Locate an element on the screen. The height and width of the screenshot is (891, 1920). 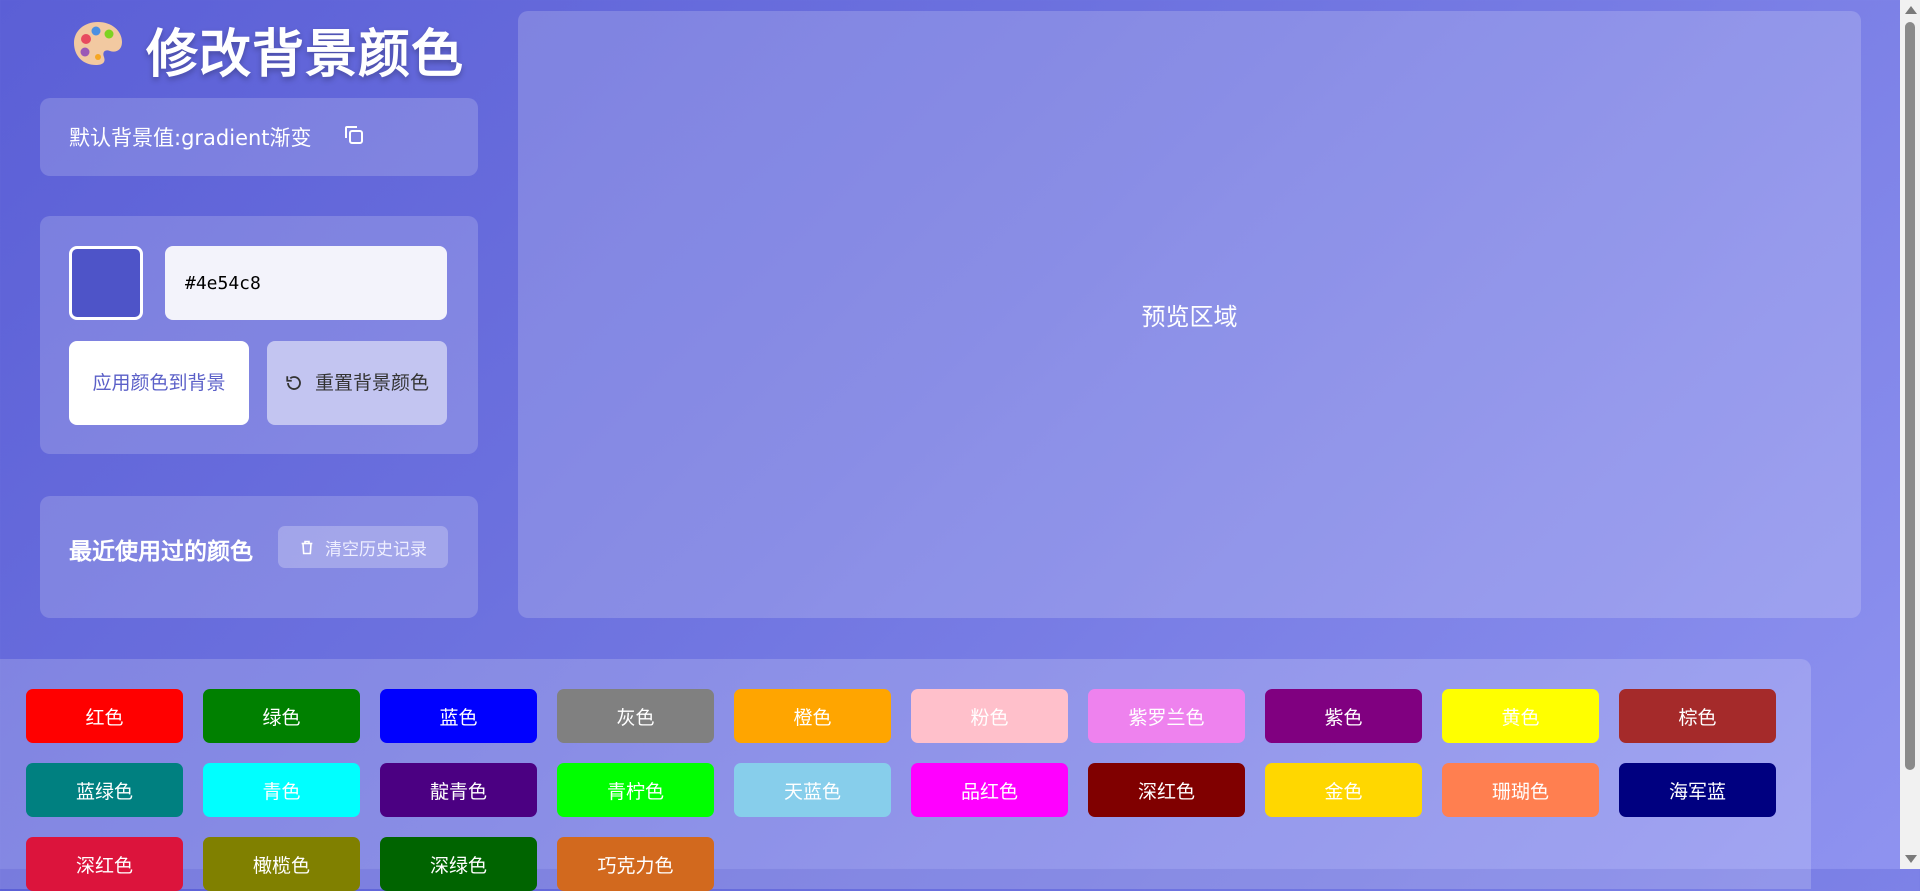
palette-icon is located at coordinates (98, 49).